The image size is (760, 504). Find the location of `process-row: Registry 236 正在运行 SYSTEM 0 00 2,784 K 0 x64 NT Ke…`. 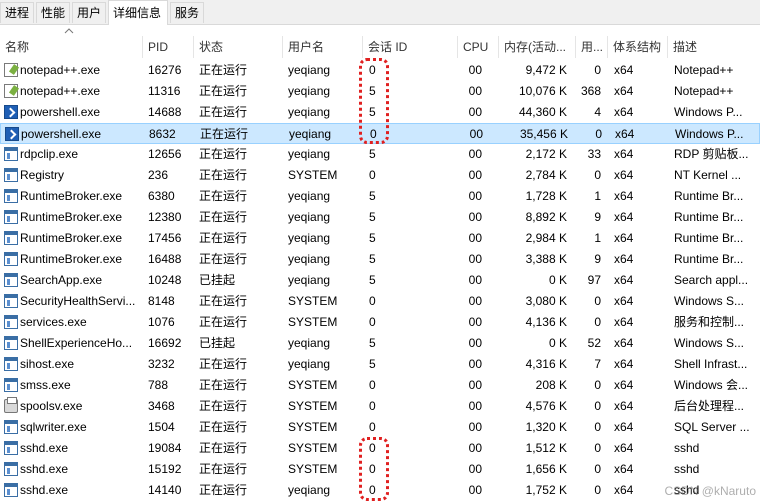

process-row: Registry 236 正在运行 SYSTEM 0 00 2,784 K 0 x64 NT Ke… is located at coordinates (380, 175).